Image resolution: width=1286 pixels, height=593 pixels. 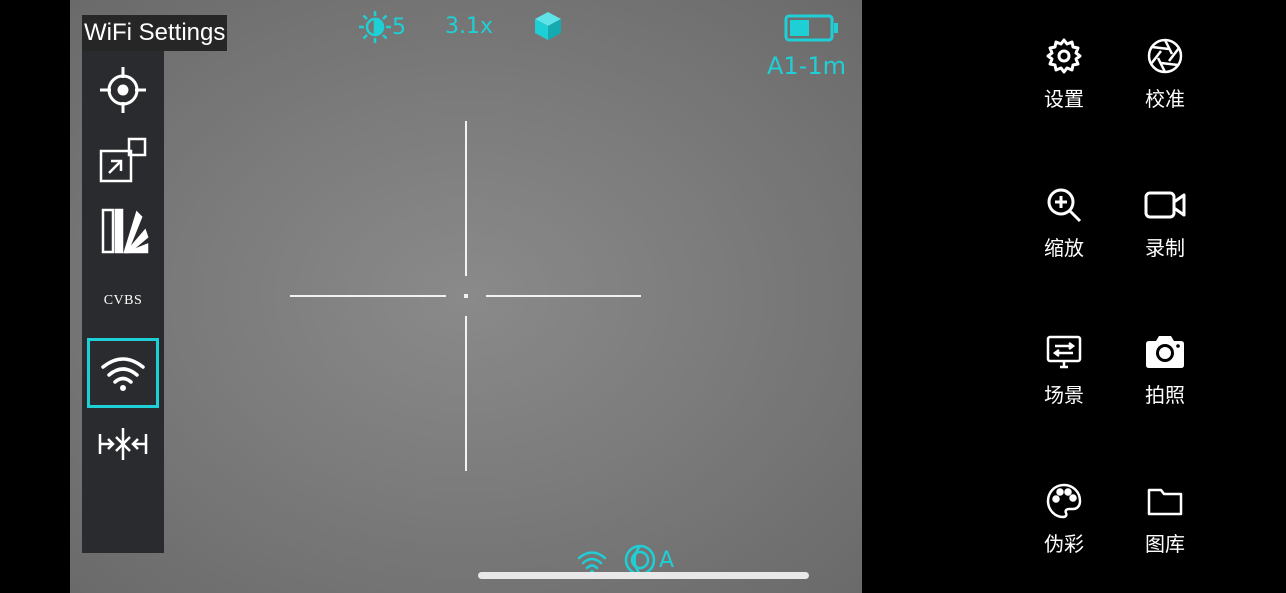 I want to click on home-indicator, so click(x=643, y=575).